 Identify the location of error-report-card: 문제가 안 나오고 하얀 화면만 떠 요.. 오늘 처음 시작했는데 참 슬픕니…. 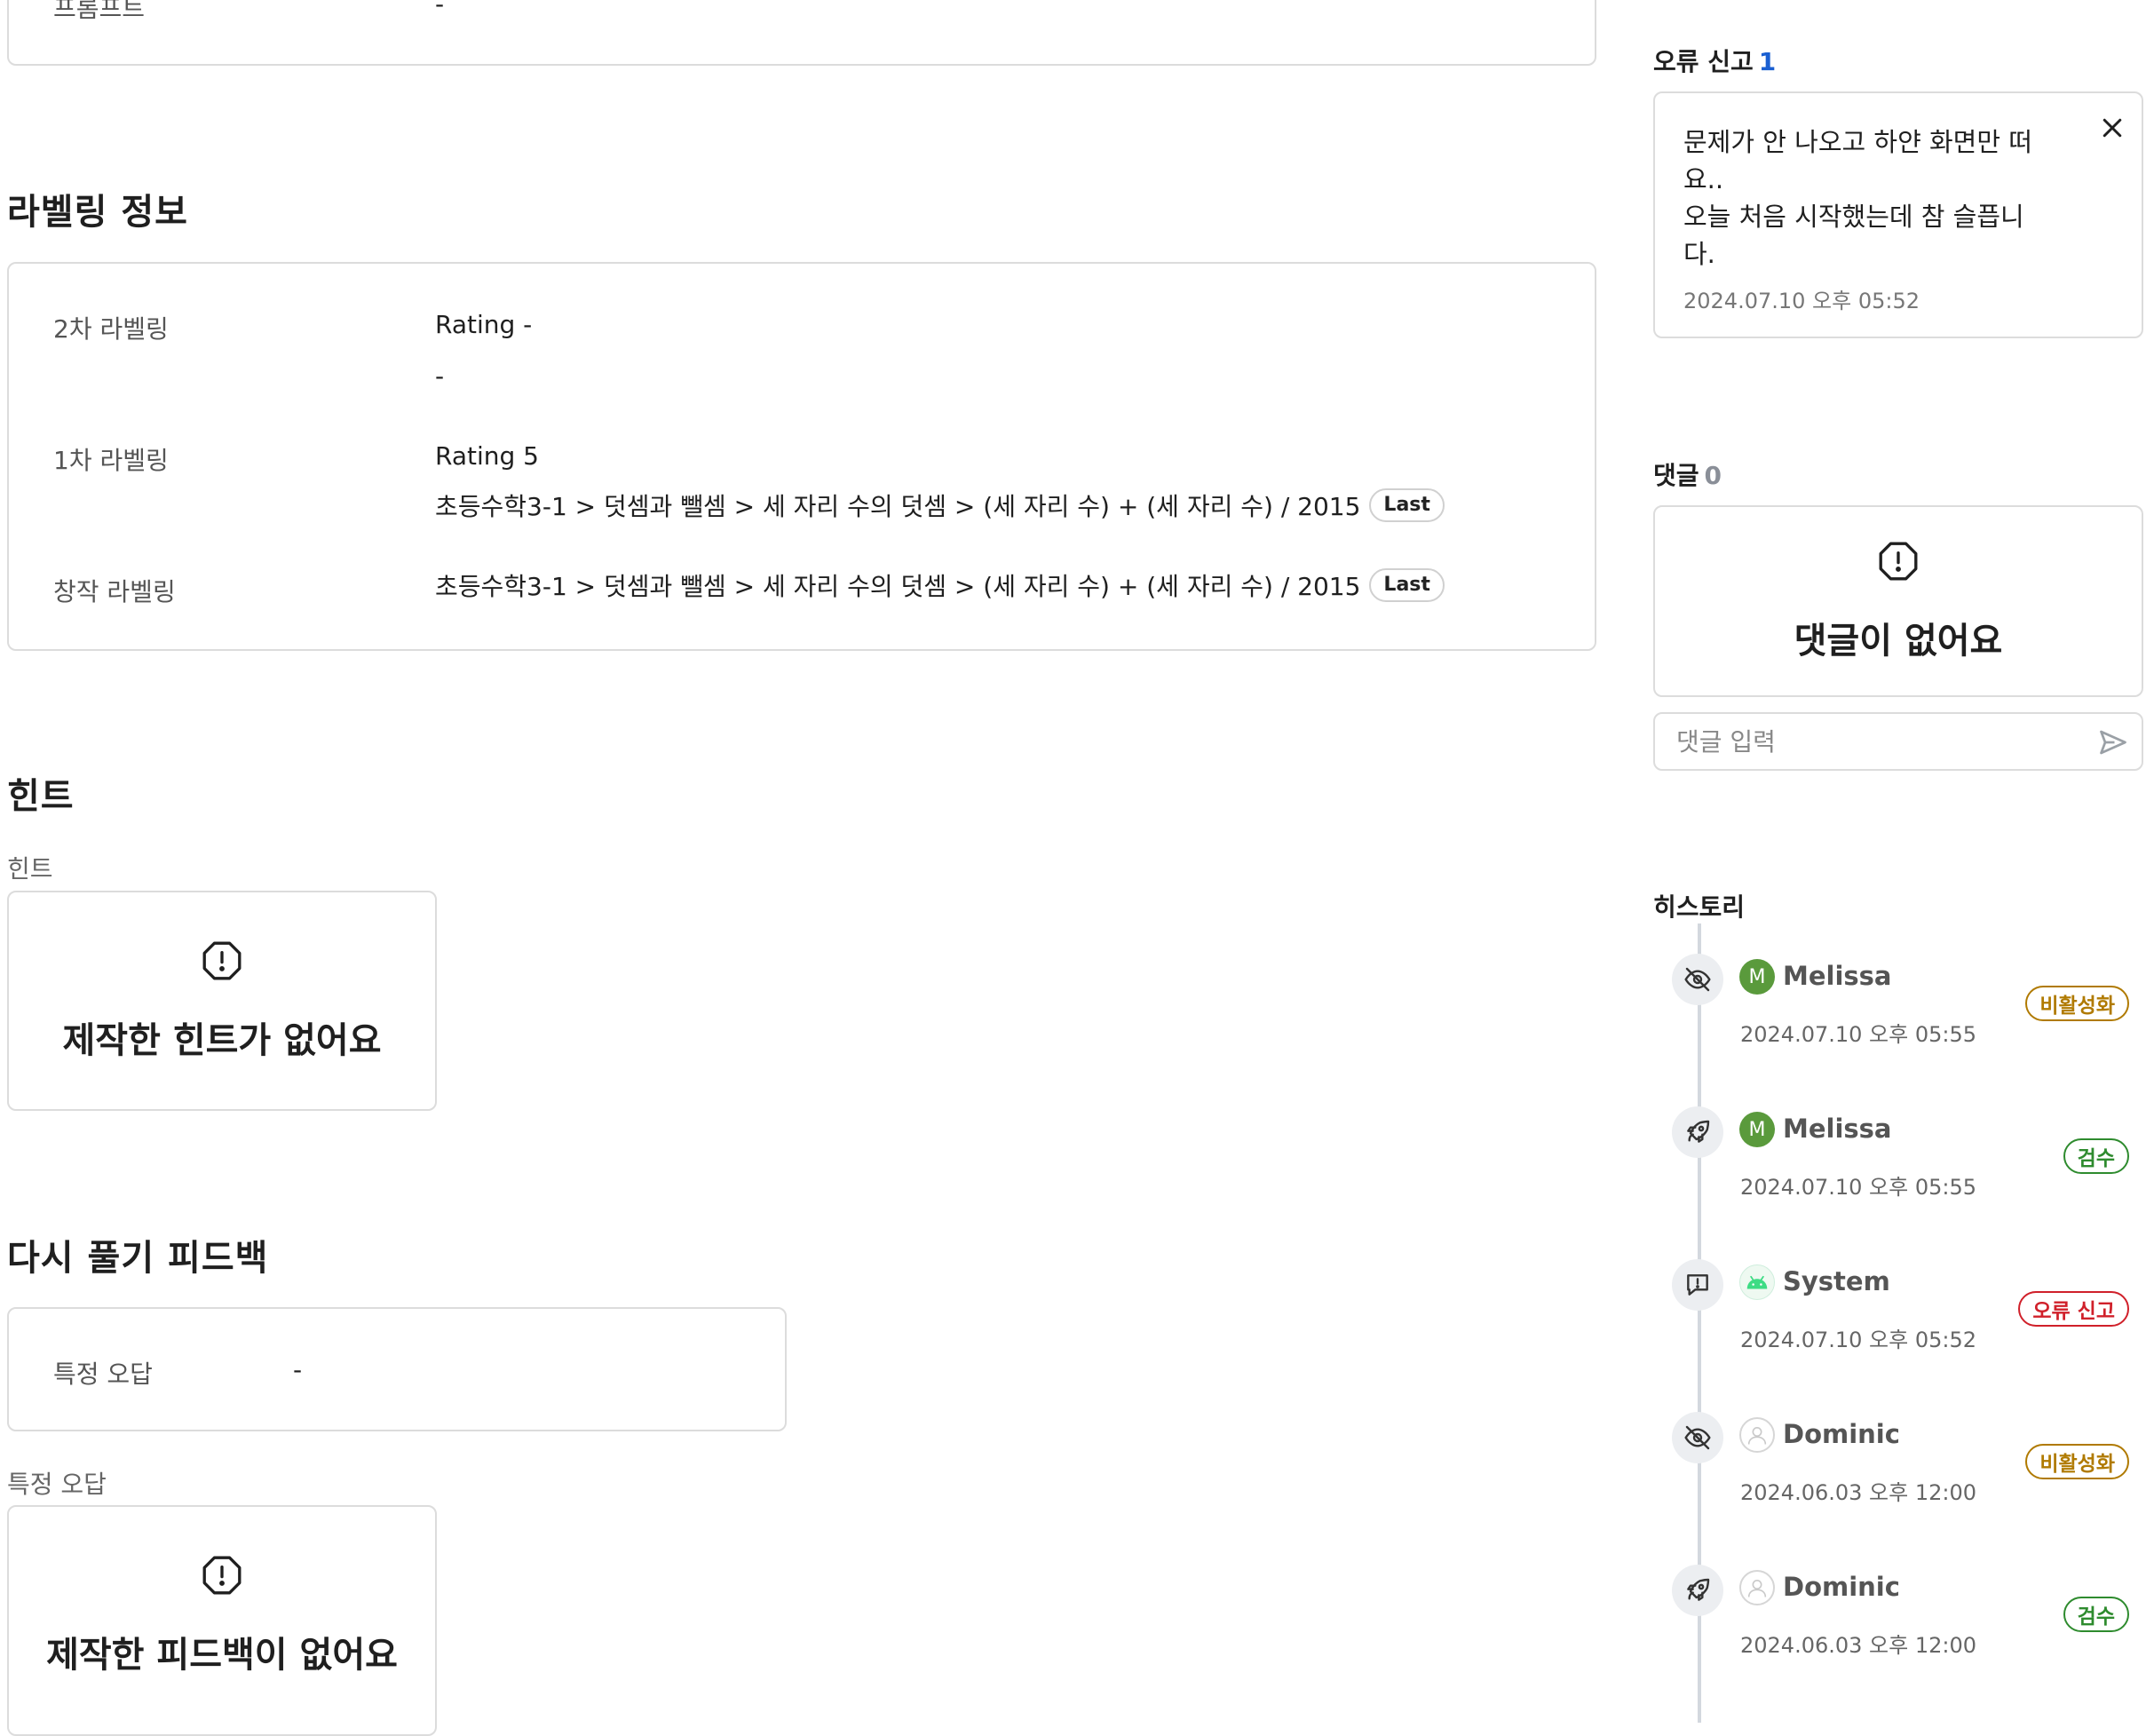
(1898, 214).